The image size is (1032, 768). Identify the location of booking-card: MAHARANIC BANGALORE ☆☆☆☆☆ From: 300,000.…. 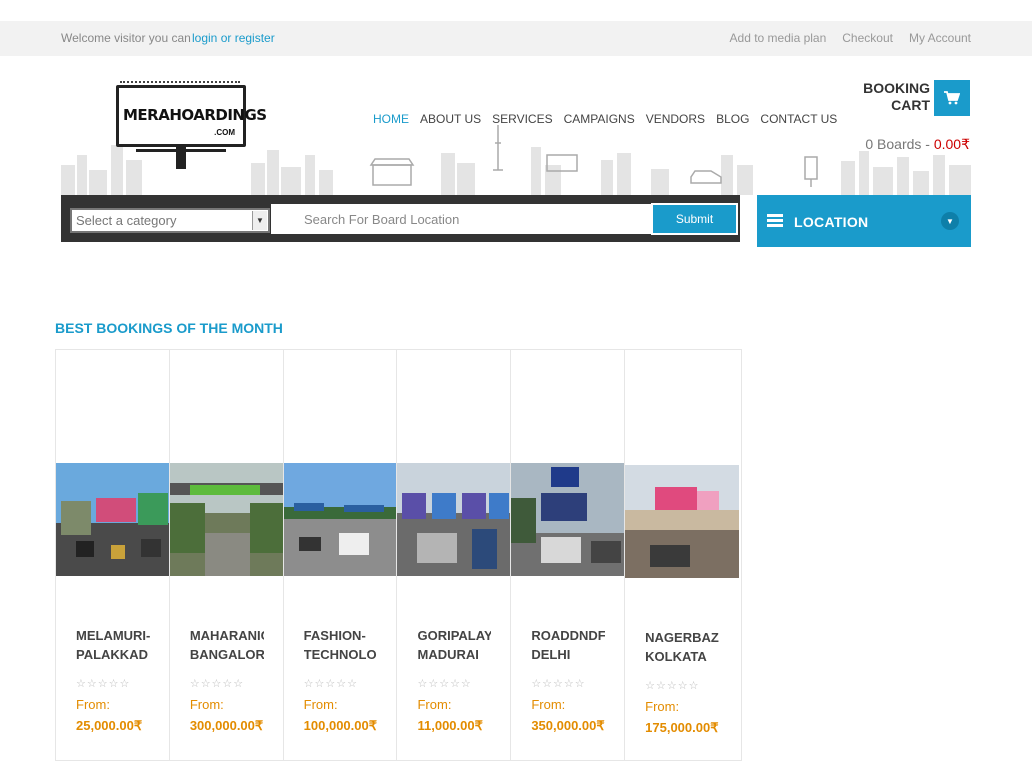
(226, 555).